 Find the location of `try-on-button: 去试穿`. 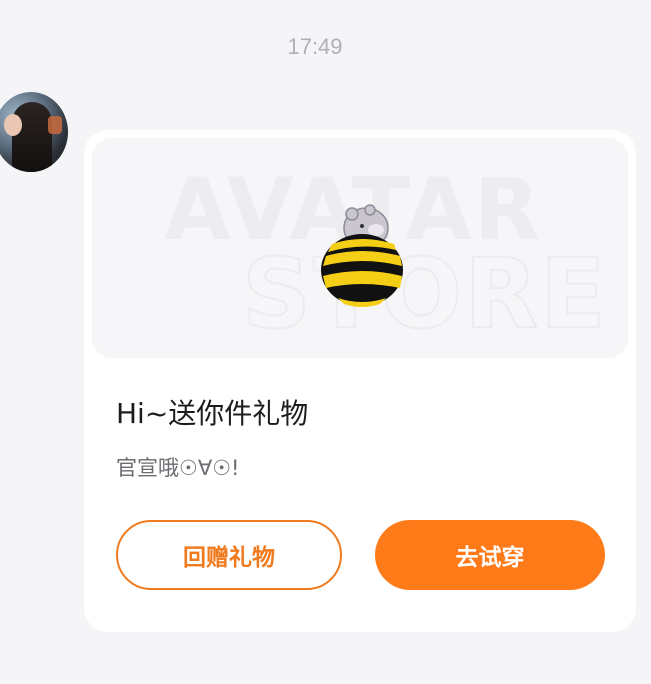

try-on-button: 去试穿 is located at coordinates (490, 555).